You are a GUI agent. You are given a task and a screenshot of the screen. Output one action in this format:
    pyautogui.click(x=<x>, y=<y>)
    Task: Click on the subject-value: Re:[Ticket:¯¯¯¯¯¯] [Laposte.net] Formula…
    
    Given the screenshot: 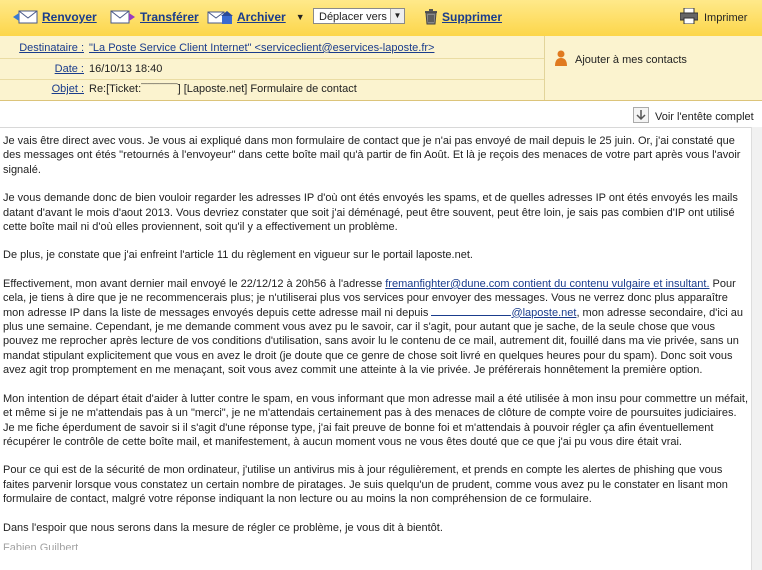 What is the action you would take?
    pyautogui.click(x=223, y=89)
    